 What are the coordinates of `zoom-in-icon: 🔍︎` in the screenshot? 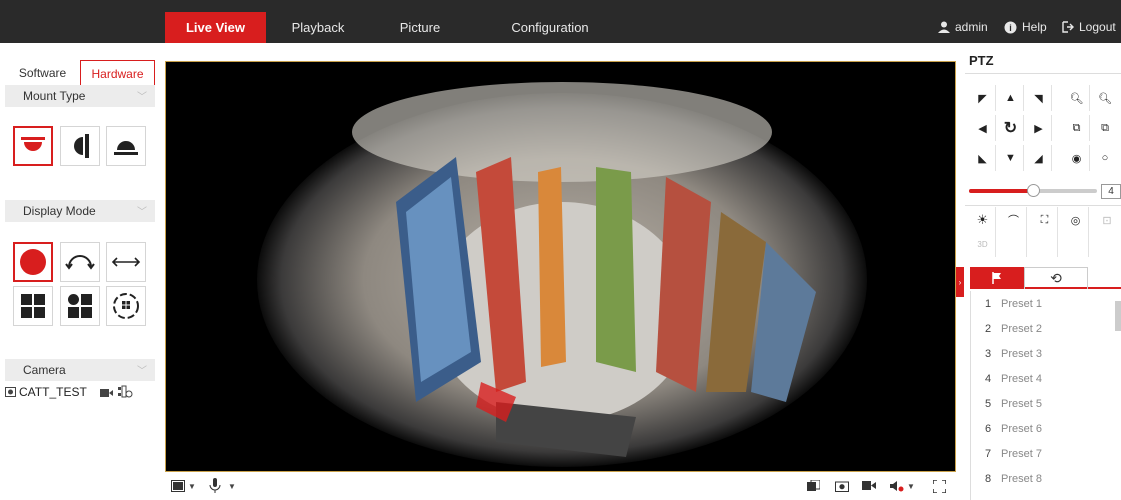 It's located at (1076, 98).